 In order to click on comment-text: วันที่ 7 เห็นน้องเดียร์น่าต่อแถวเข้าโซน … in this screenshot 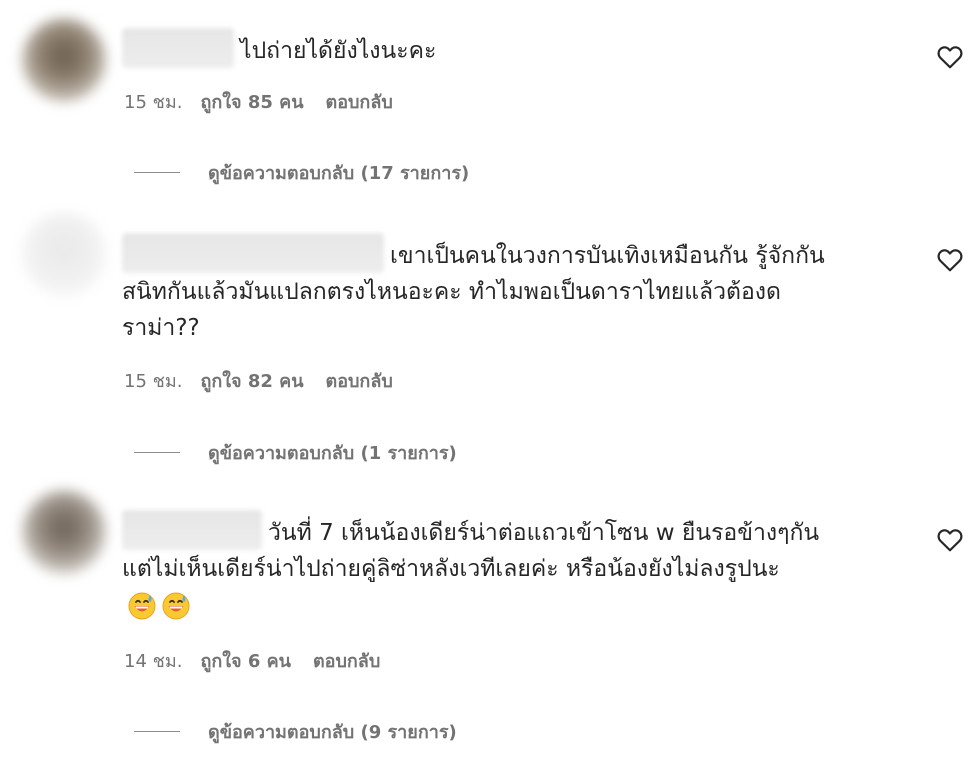, I will do `click(470, 566)`.